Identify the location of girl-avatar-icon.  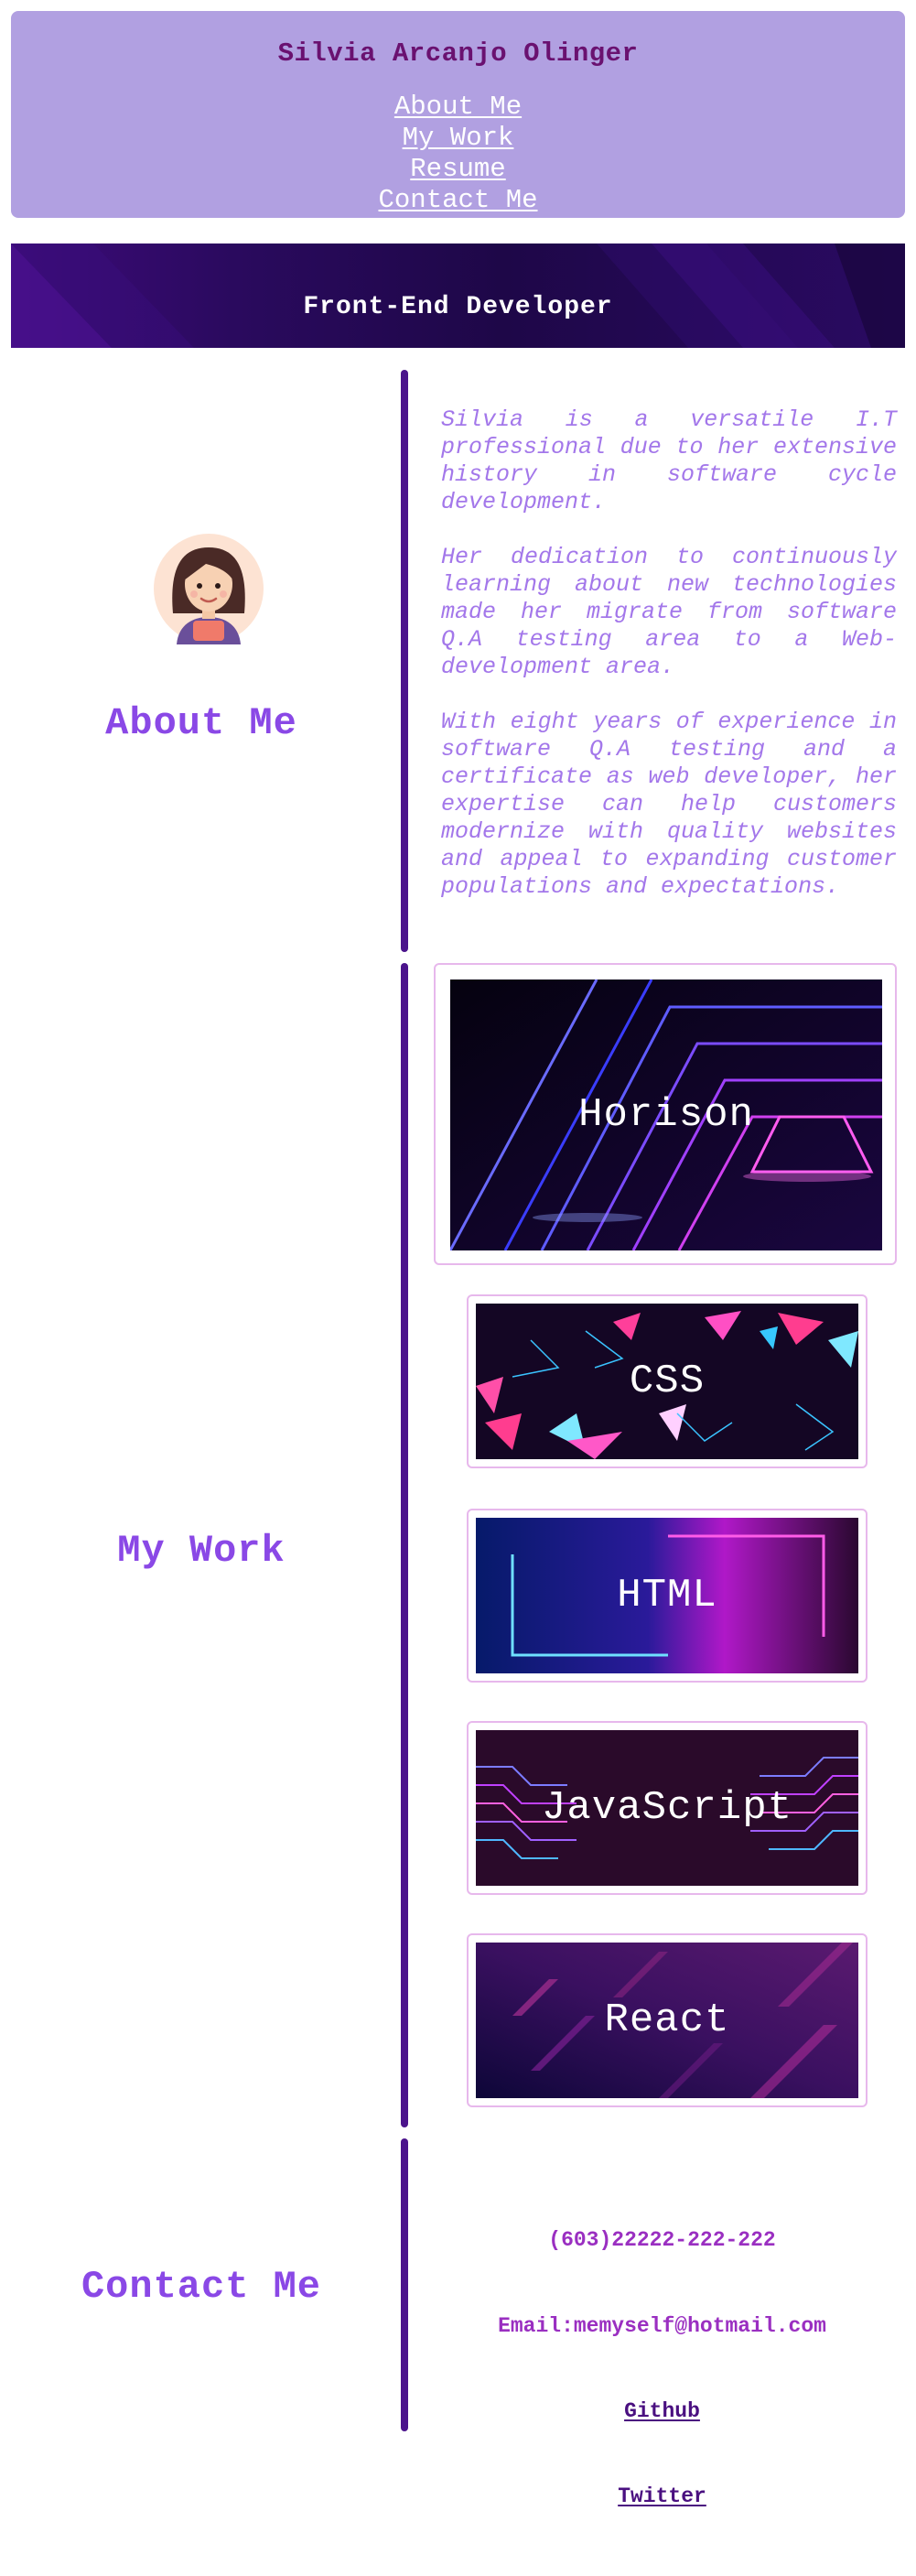
(209, 589).